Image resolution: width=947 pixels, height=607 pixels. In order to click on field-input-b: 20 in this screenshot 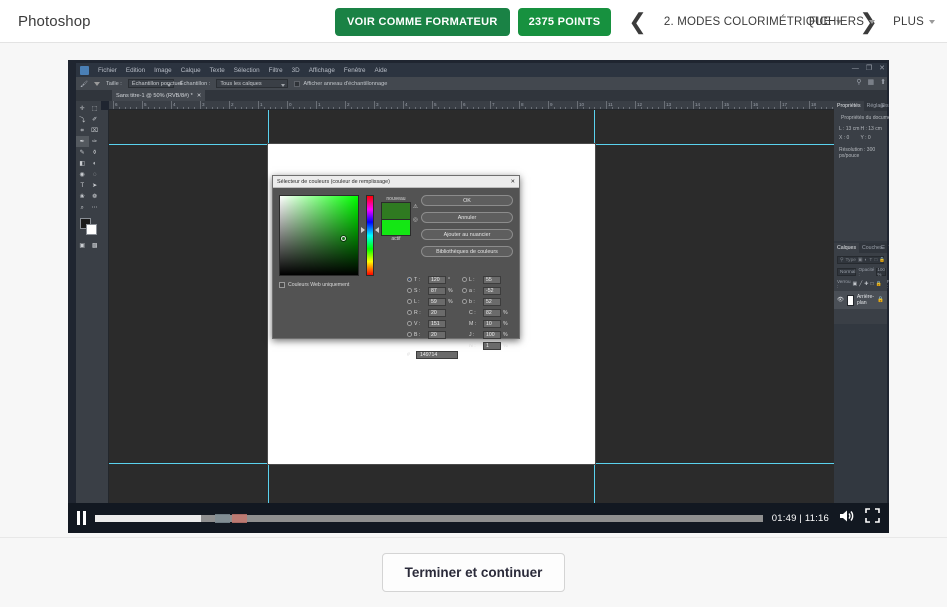, I will do `click(437, 334)`.